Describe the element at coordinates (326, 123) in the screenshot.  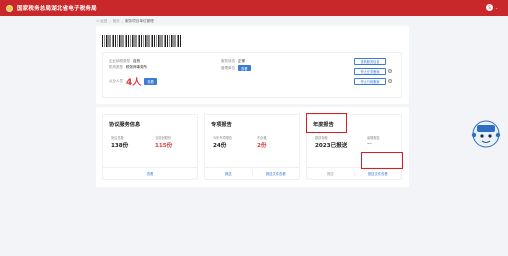
I see `annual-report-title-highlight` at that location.